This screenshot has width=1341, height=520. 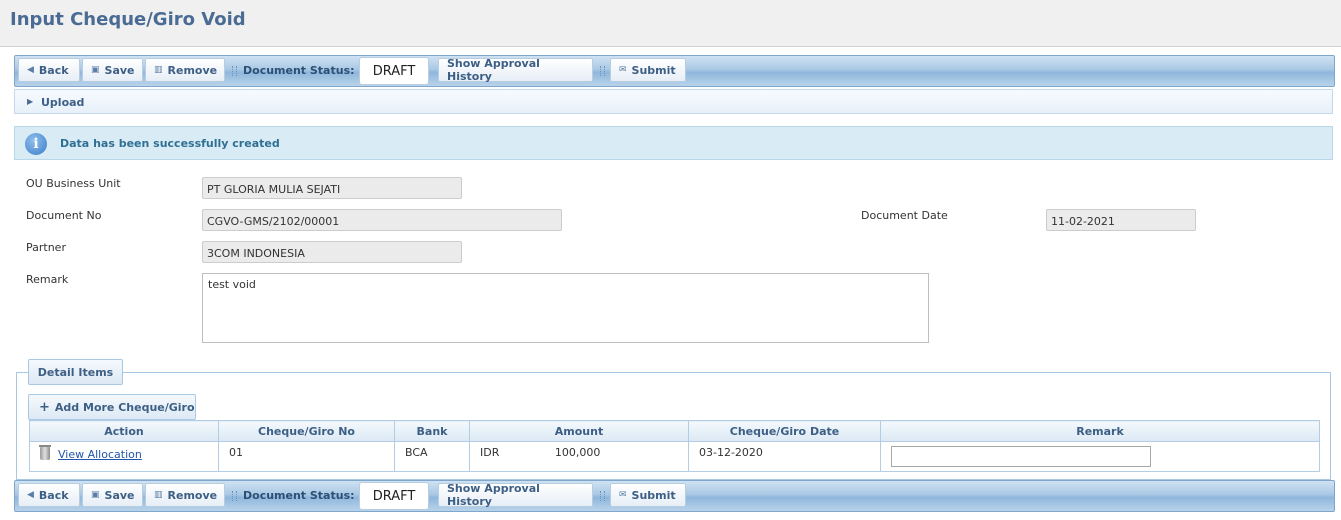 What do you see at coordinates (432, 431) in the screenshot?
I see `column-header-bank: Bank` at bounding box center [432, 431].